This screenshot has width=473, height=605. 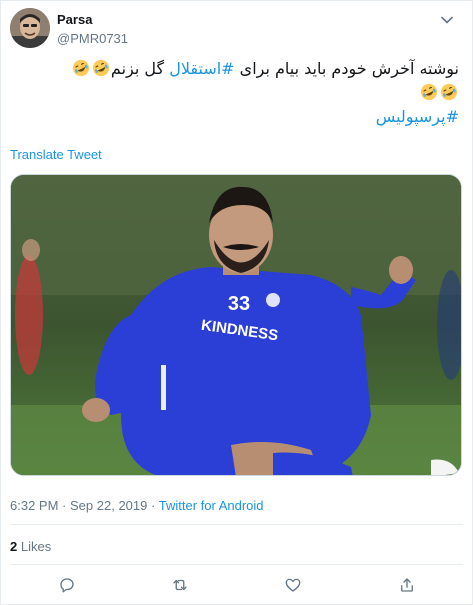 What do you see at coordinates (201, 68) in the screenshot?
I see `hashtag-link: #استقلال` at bounding box center [201, 68].